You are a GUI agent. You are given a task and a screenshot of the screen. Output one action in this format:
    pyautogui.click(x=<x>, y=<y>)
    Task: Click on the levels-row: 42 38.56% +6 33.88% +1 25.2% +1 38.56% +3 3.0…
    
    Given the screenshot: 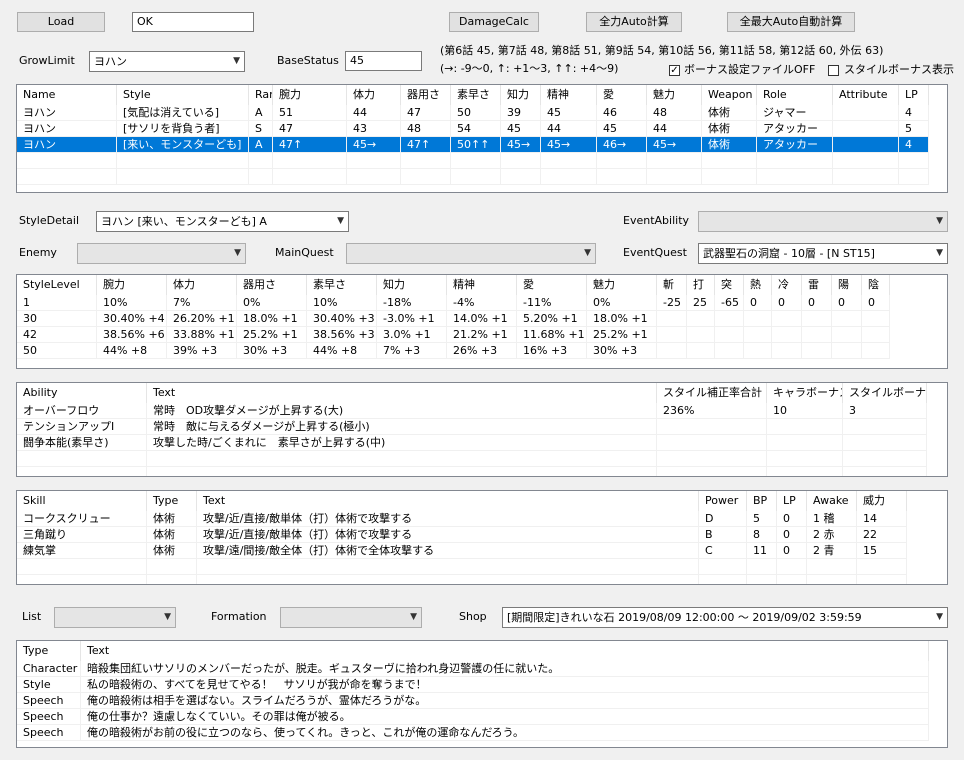 What is the action you would take?
    pyautogui.click(x=453, y=335)
    